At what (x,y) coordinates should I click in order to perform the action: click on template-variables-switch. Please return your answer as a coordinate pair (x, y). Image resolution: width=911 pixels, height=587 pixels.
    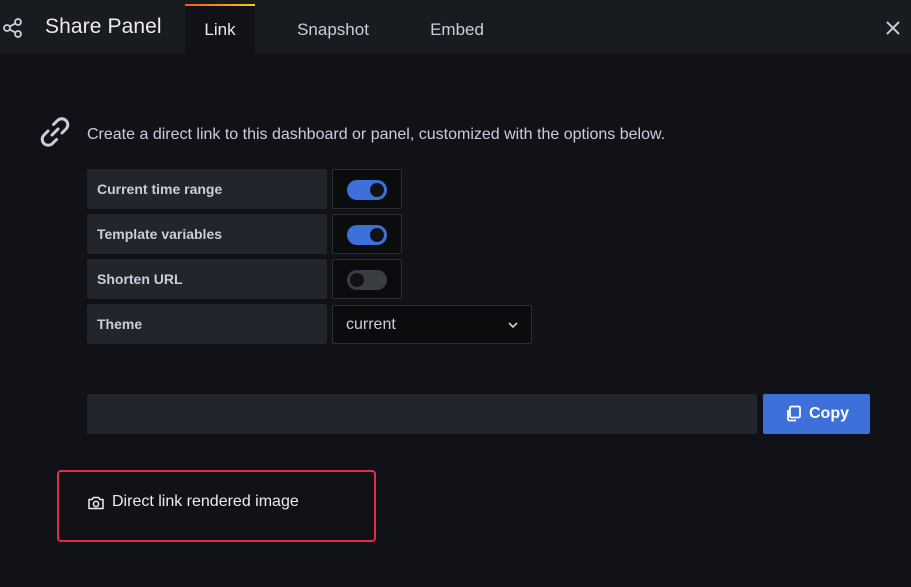
    Looking at the image, I should click on (367, 235).